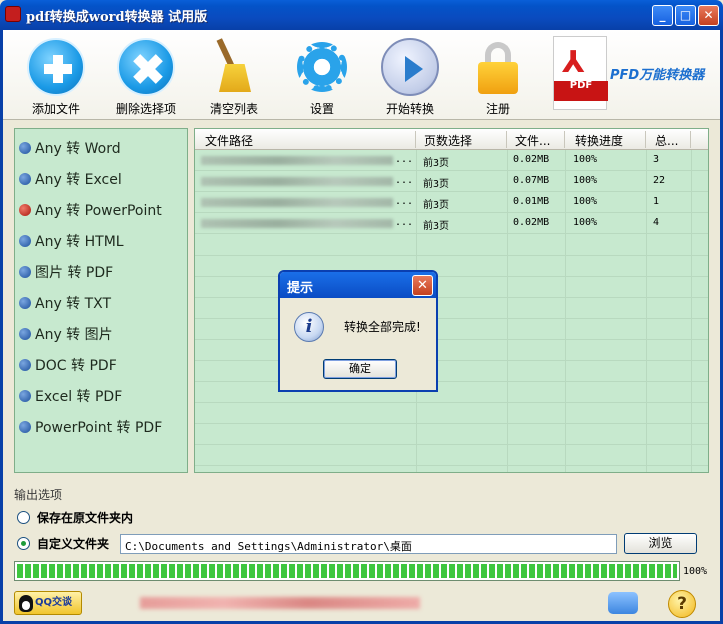 The height and width of the screenshot is (624, 723). What do you see at coordinates (70, 396) in the screenshot?
I see `option-excel-to-pdf: Excel 转 PDF` at bounding box center [70, 396].